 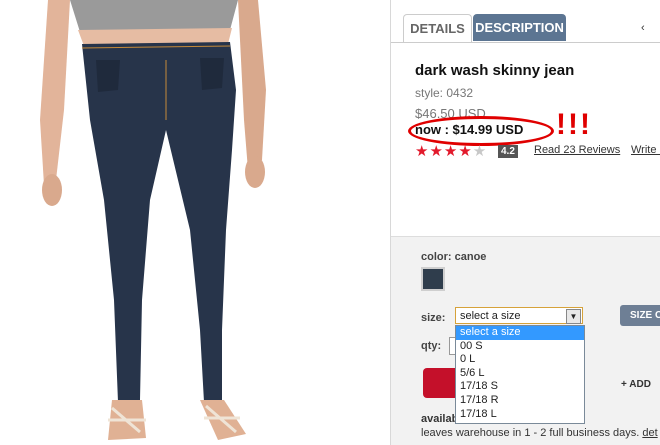 What do you see at coordinates (520, 387) in the screenshot?
I see `size-option: 17/18 S` at bounding box center [520, 387].